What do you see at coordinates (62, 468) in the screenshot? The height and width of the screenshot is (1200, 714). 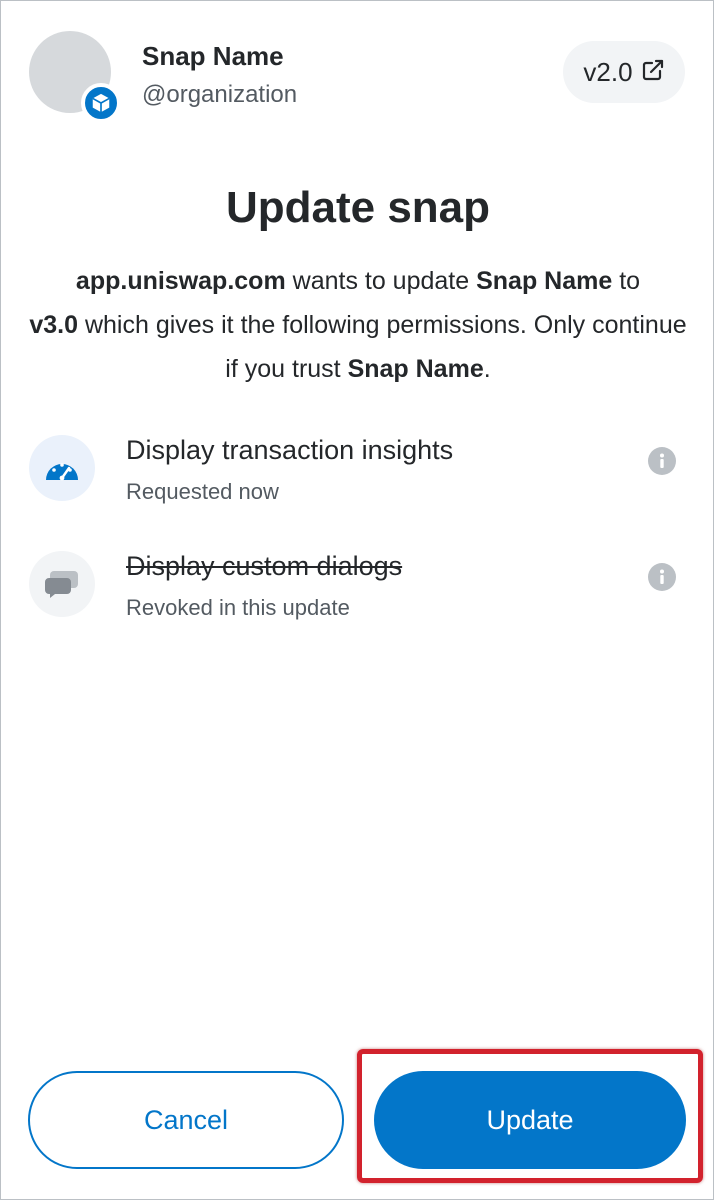 I see `gauge-icon` at bounding box center [62, 468].